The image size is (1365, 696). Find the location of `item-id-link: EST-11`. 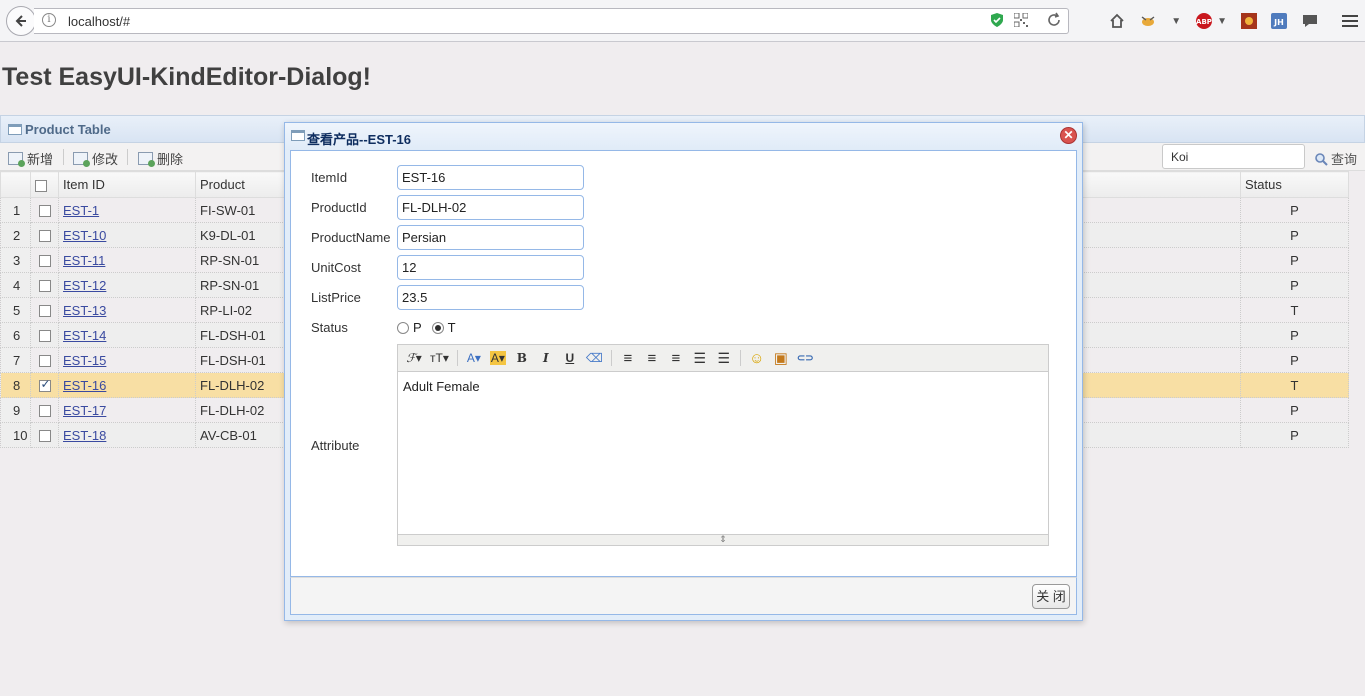

item-id-link: EST-11 is located at coordinates (84, 260).